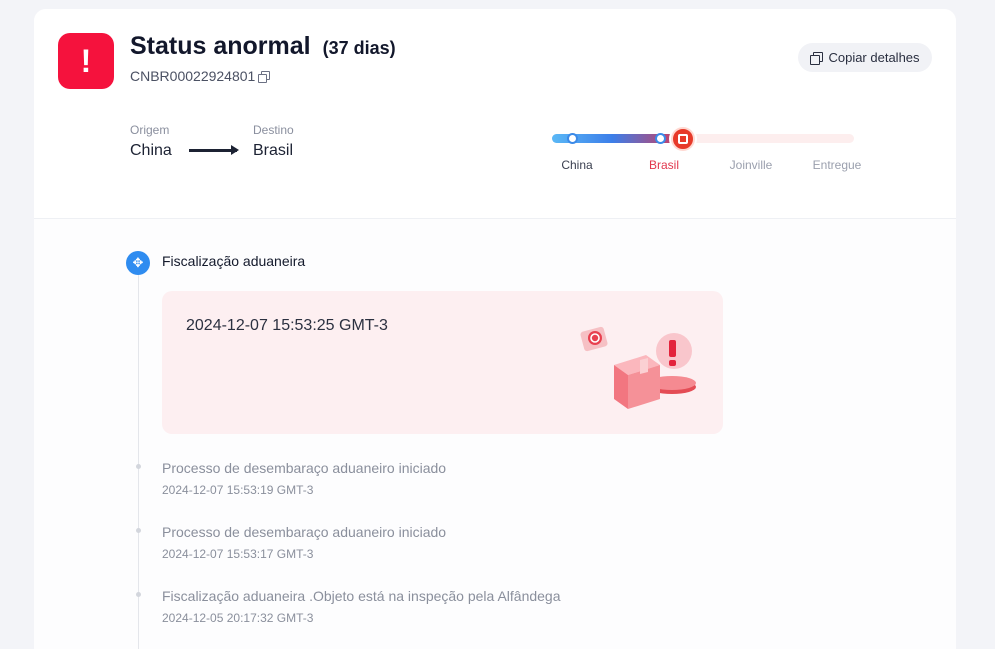 Image resolution: width=995 pixels, height=649 pixels. I want to click on copy-details-label: Copiar detalhes, so click(874, 57).